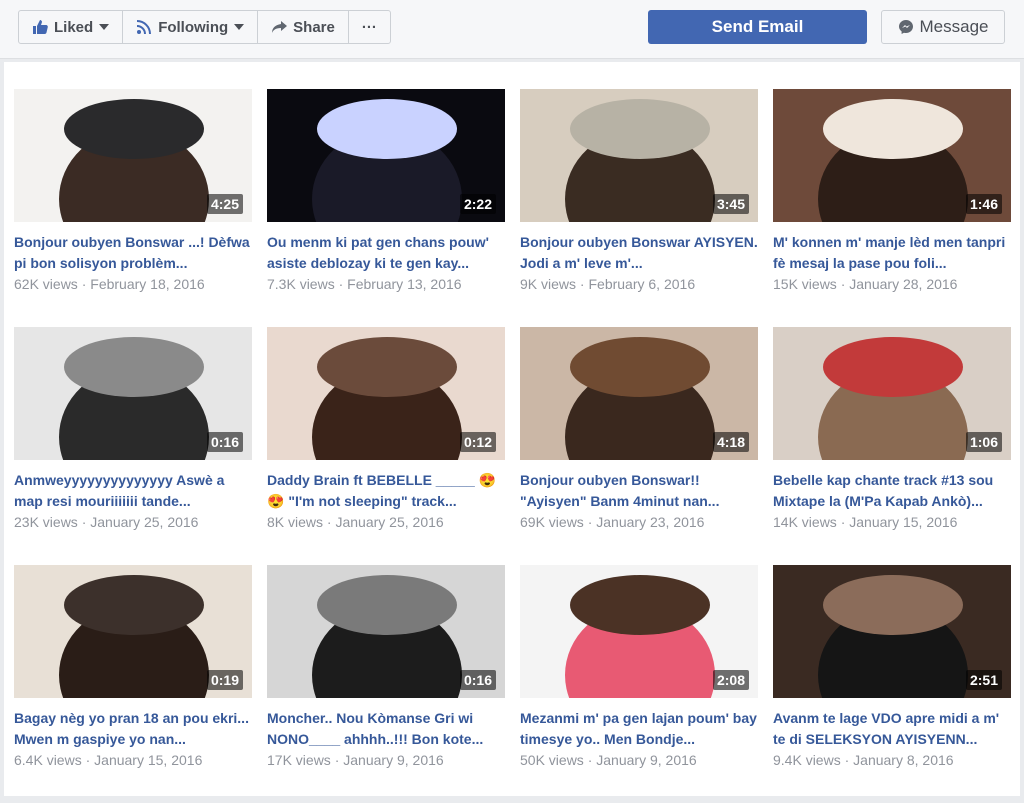 The width and height of the screenshot is (1024, 803). What do you see at coordinates (983, 680) in the screenshot?
I see `video-duration: 2:51` at bounding box center [983, 680].